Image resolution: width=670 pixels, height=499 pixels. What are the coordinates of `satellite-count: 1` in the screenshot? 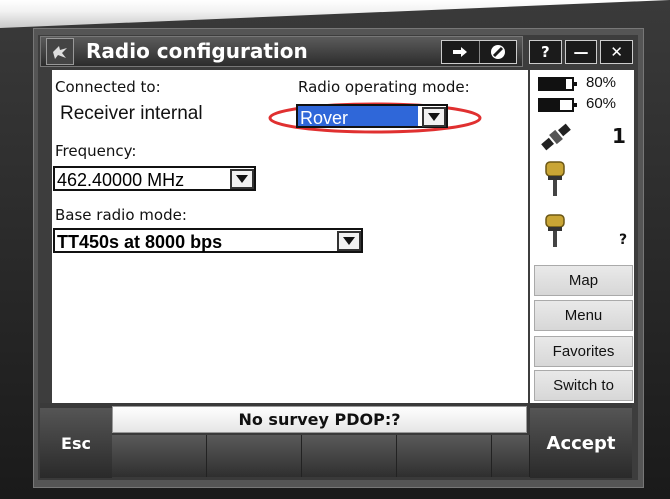 It's located at (619, 136).